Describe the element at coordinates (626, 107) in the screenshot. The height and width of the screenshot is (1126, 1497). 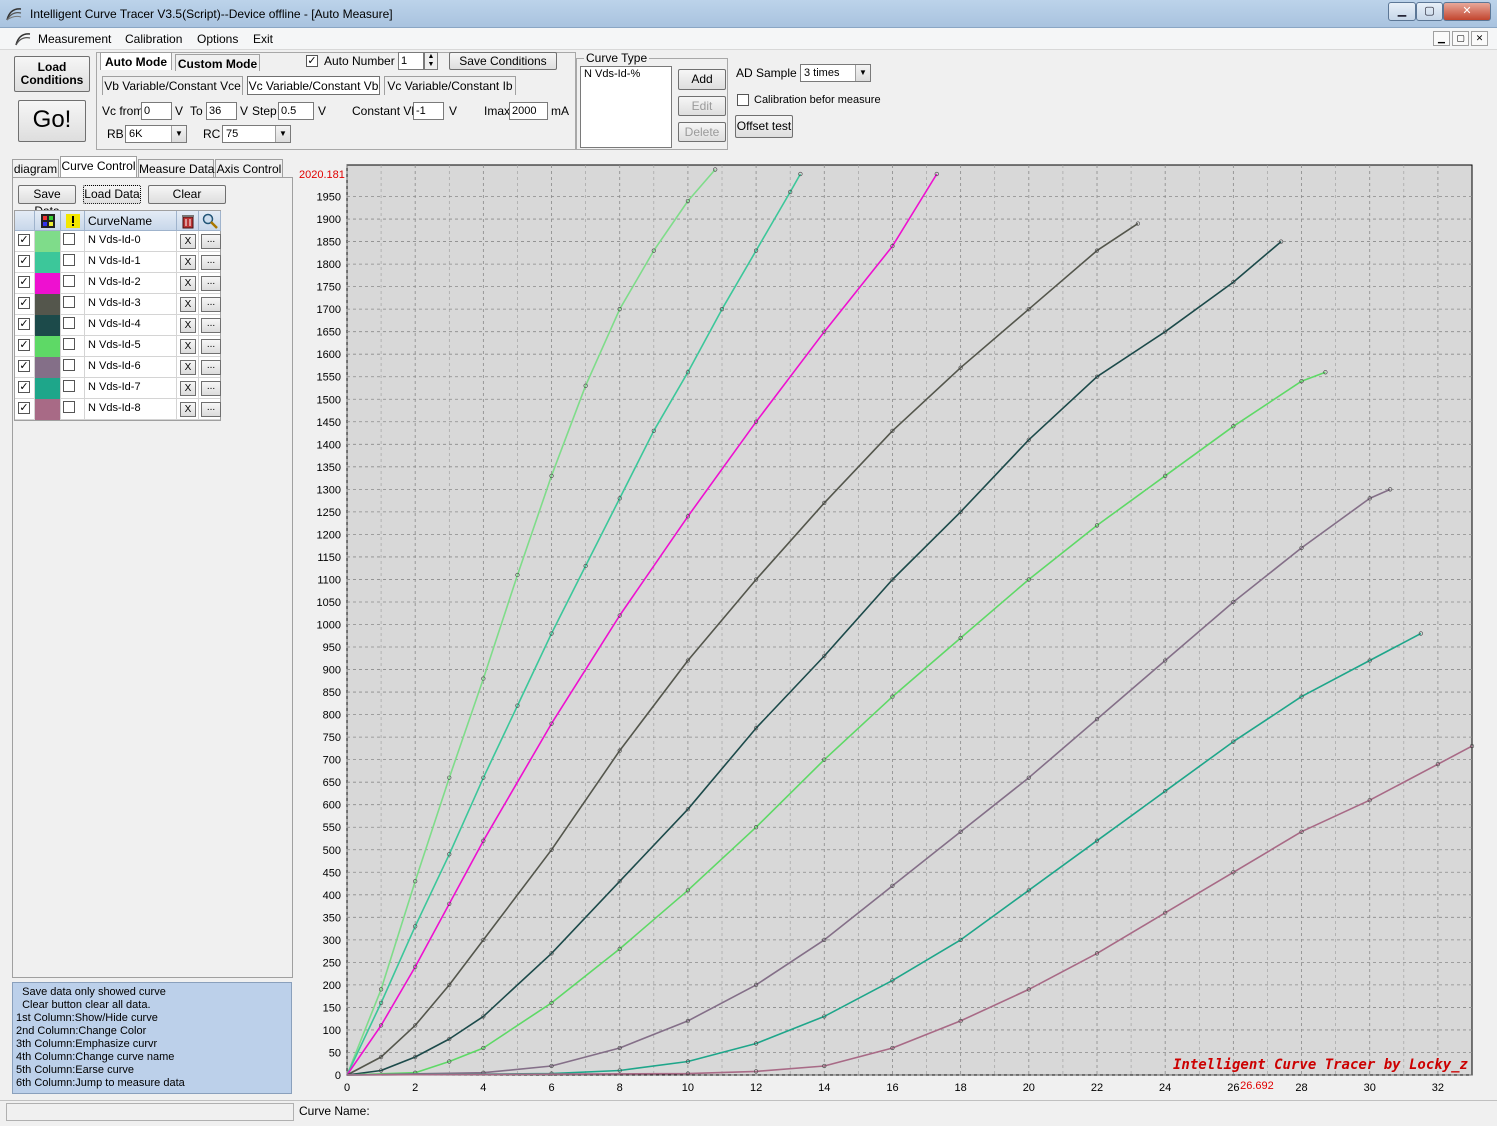
I see `curve-type-list: N Vds-Id-%` at that location.